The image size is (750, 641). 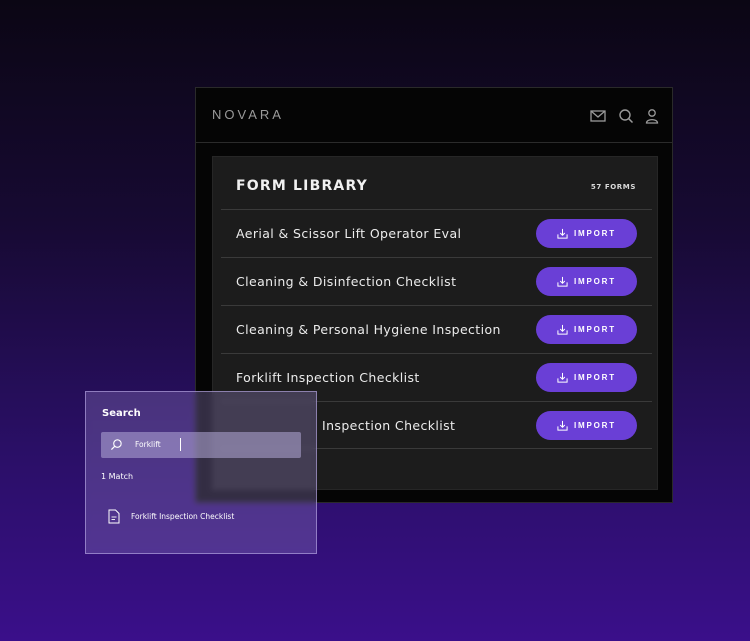 I want to click on search-result-item: Forklift Inspection Checklist, so click(x=171, y=516).